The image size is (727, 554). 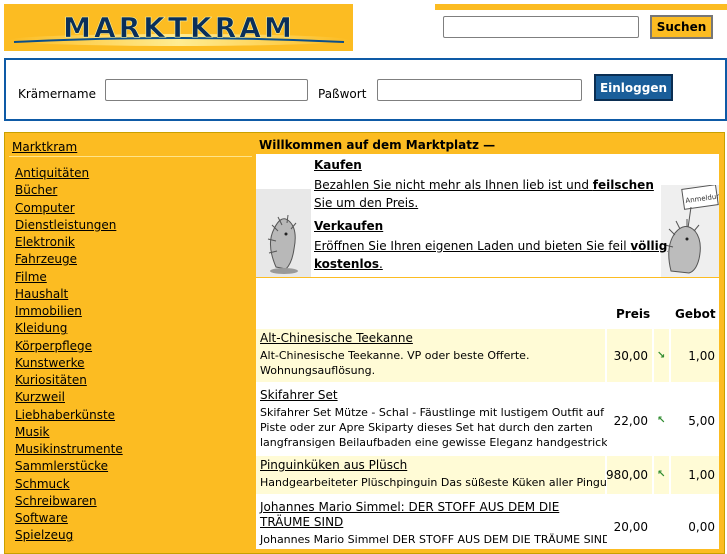 What do you see at coordinates (32, 432) in the screenshot?
I see `sidebar-item-musik: Musik` at bounding box center [32, 432].